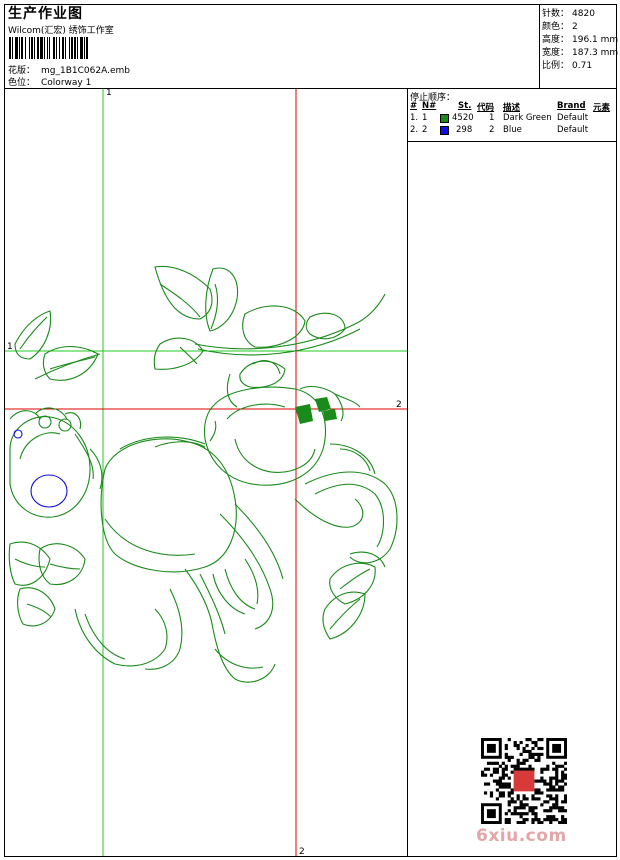  Describe the element at coordinates (575, 27) in the screenshot. I see `stat-value: 2` at that location.